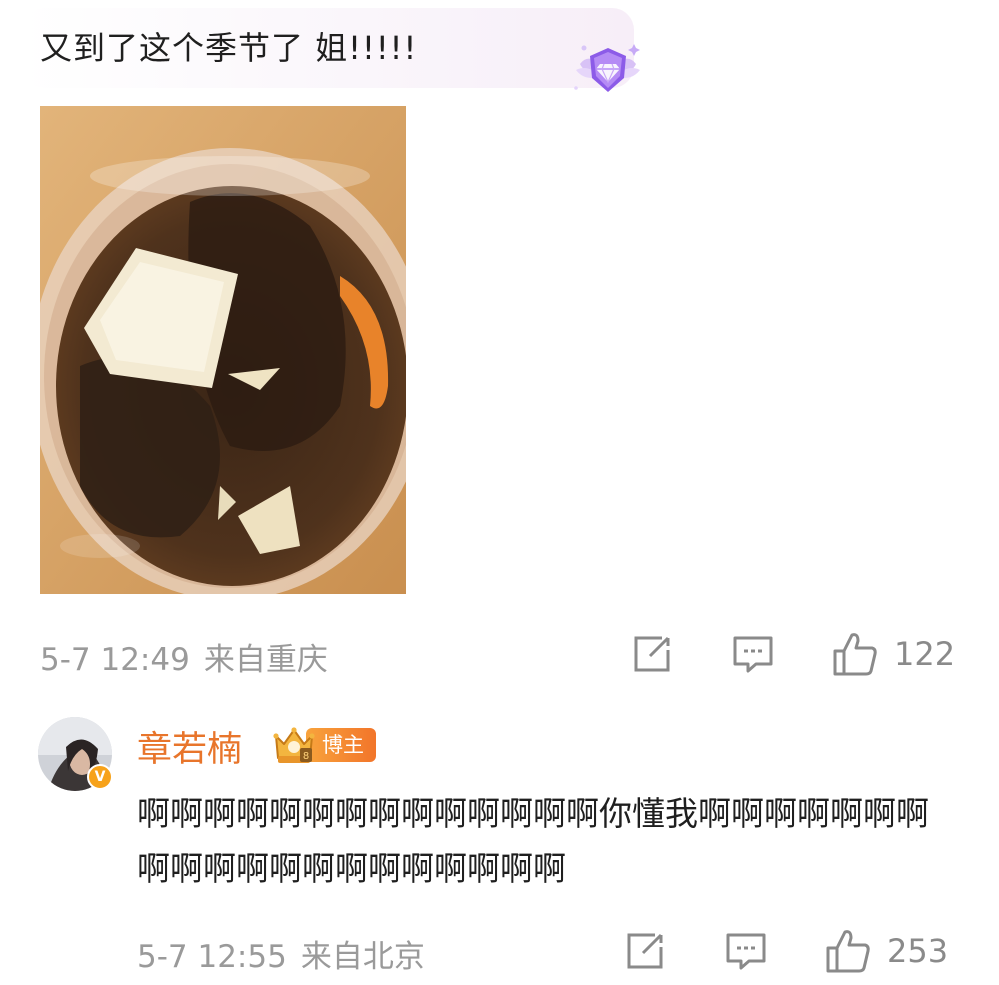  Describe the element at coordinates (294, 745) in the screenshot. I see `crown-badge-icon: 8` at that location.